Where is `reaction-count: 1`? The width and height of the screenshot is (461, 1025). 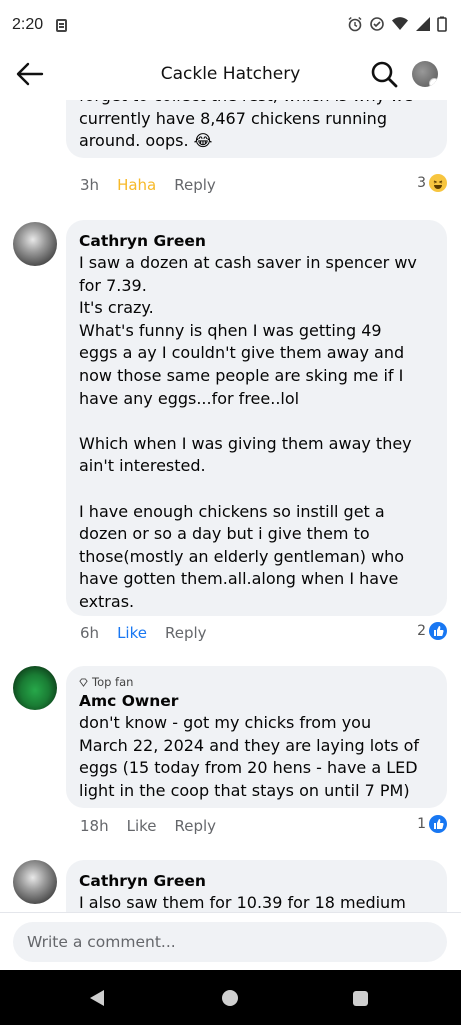
reaction-count: 1 is located at coordinates (421, 824).